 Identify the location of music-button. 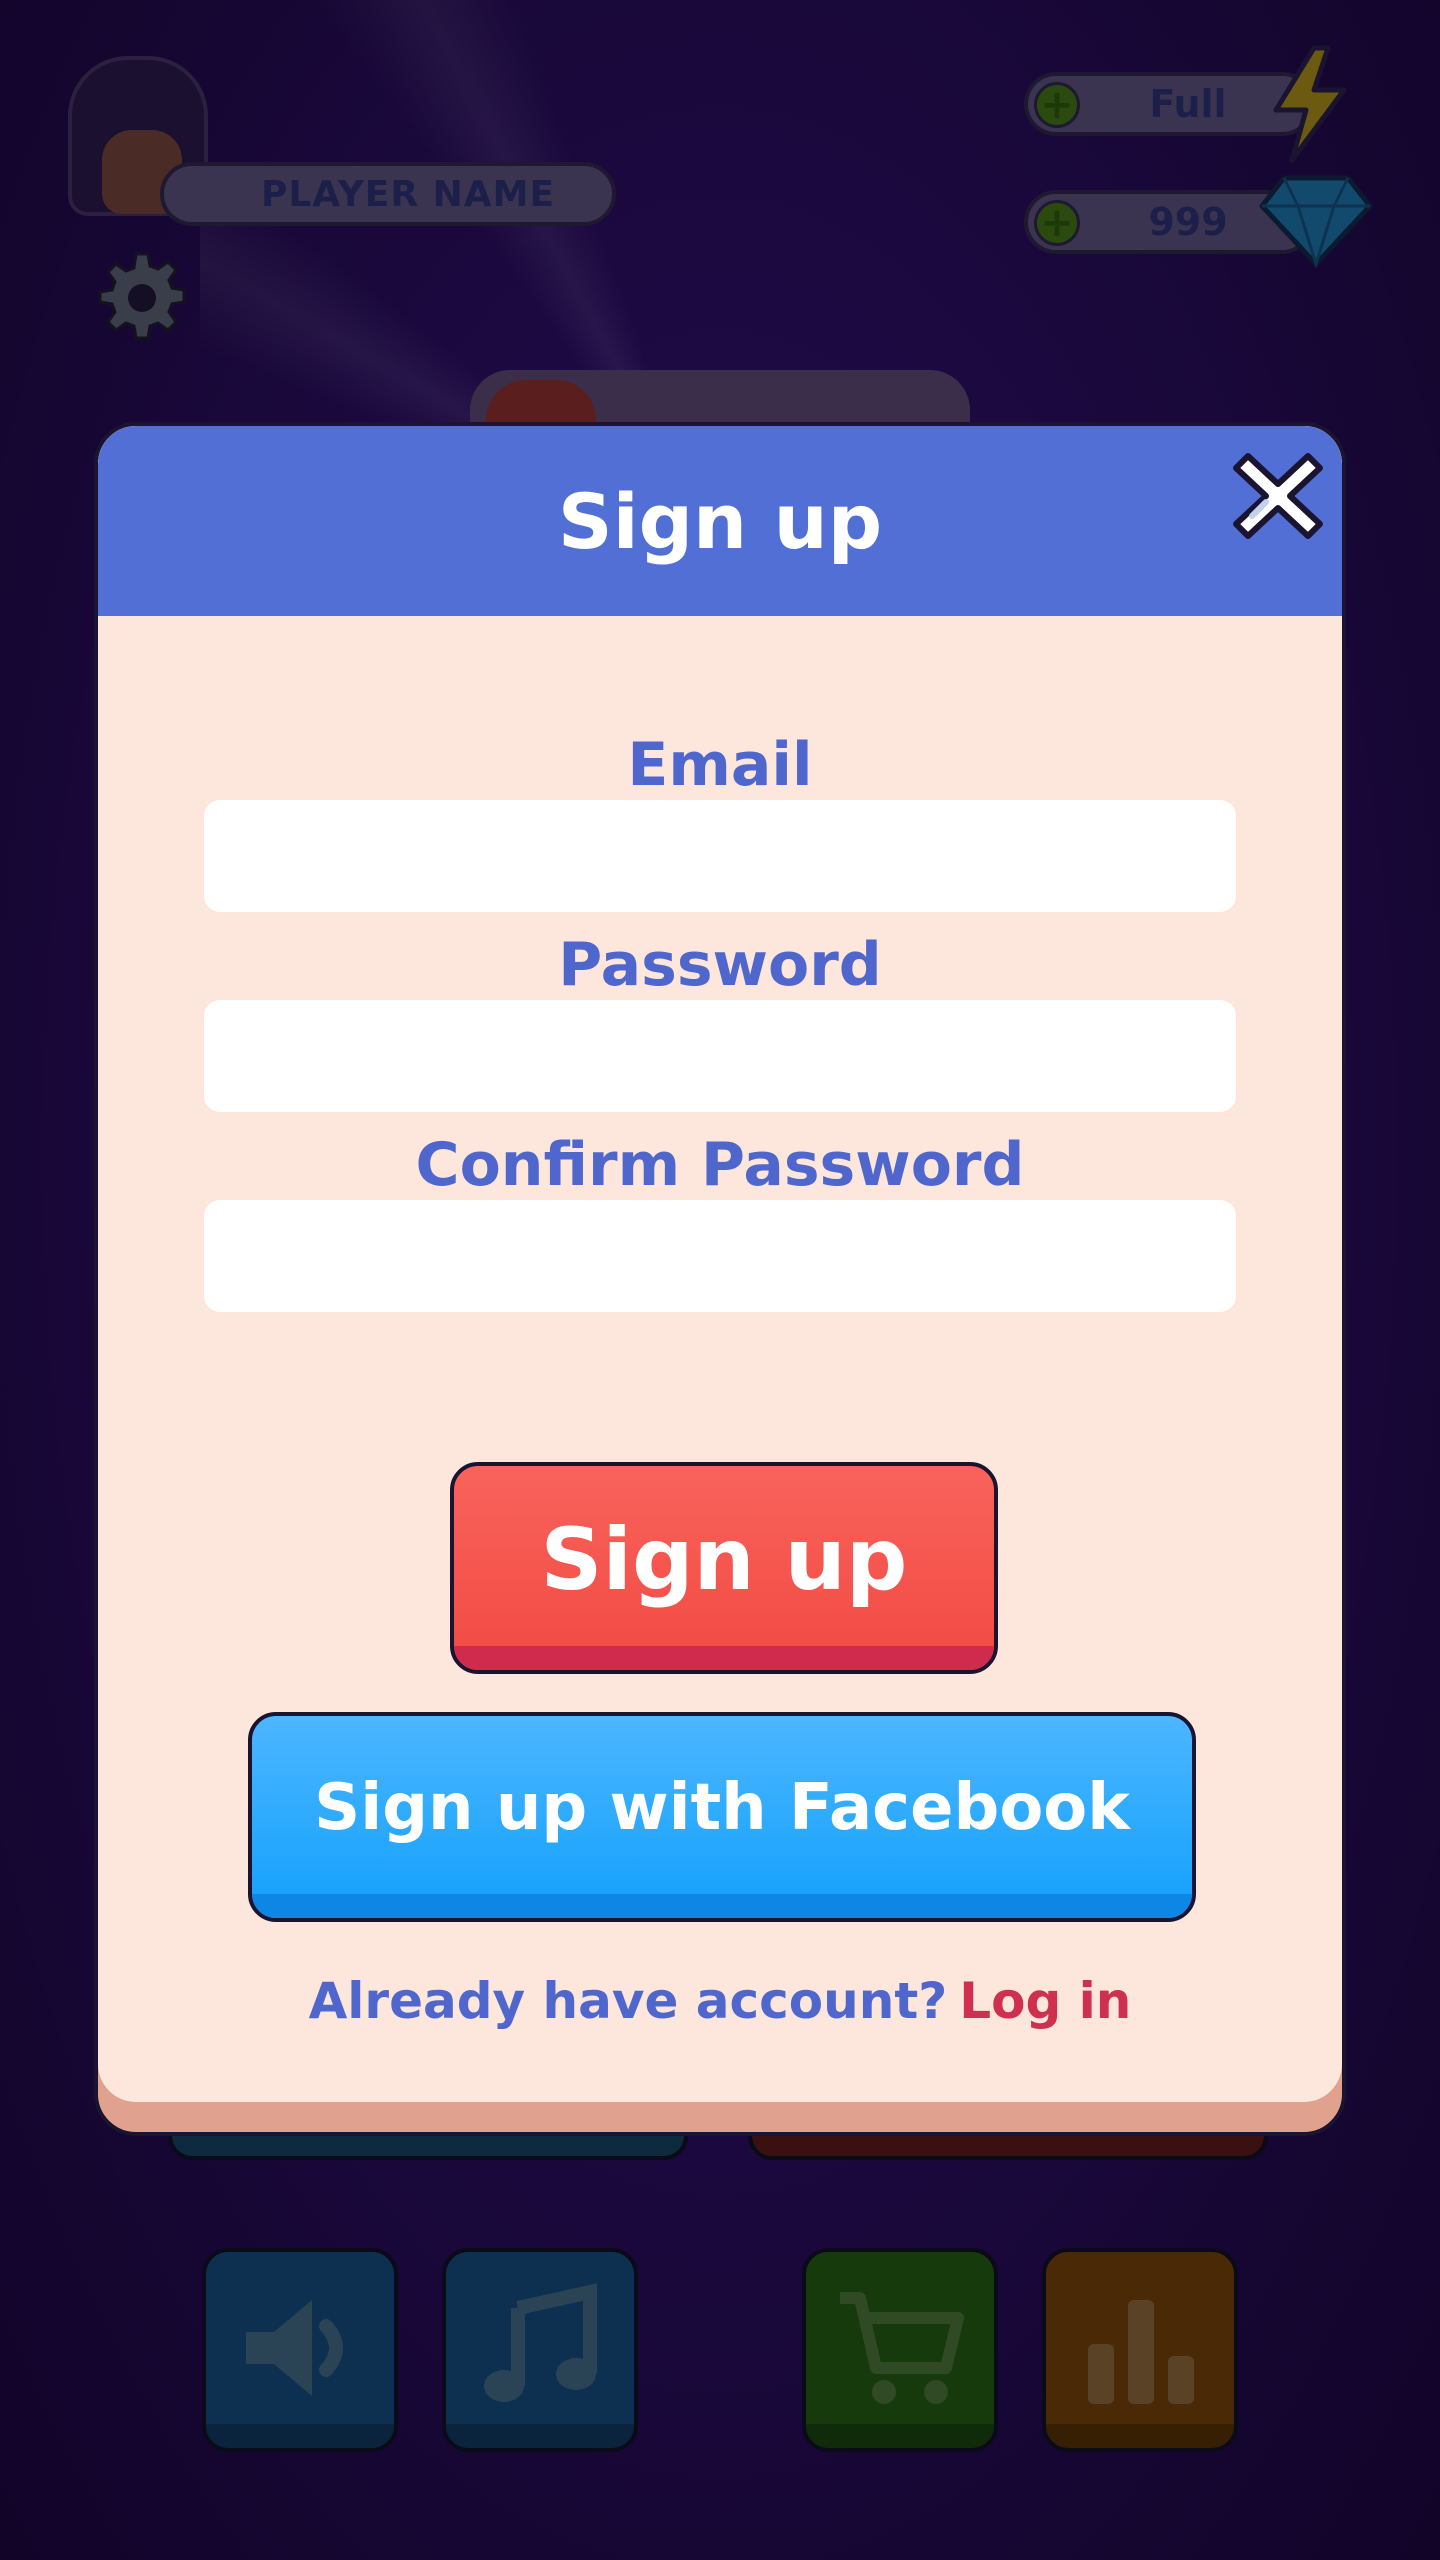
(540, 2350).